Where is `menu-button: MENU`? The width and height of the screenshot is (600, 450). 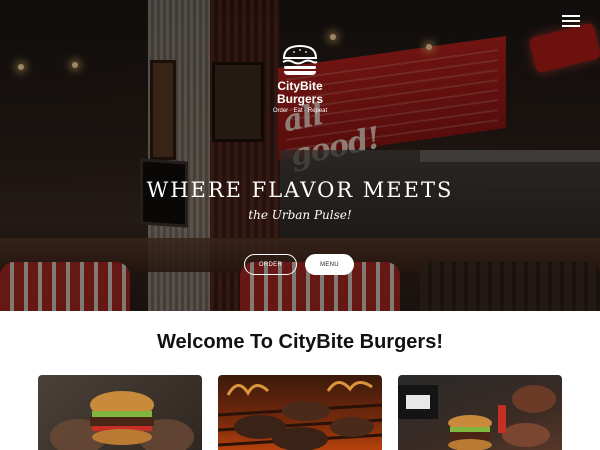 menu-button: MENU is located at coordinates (329, 264).